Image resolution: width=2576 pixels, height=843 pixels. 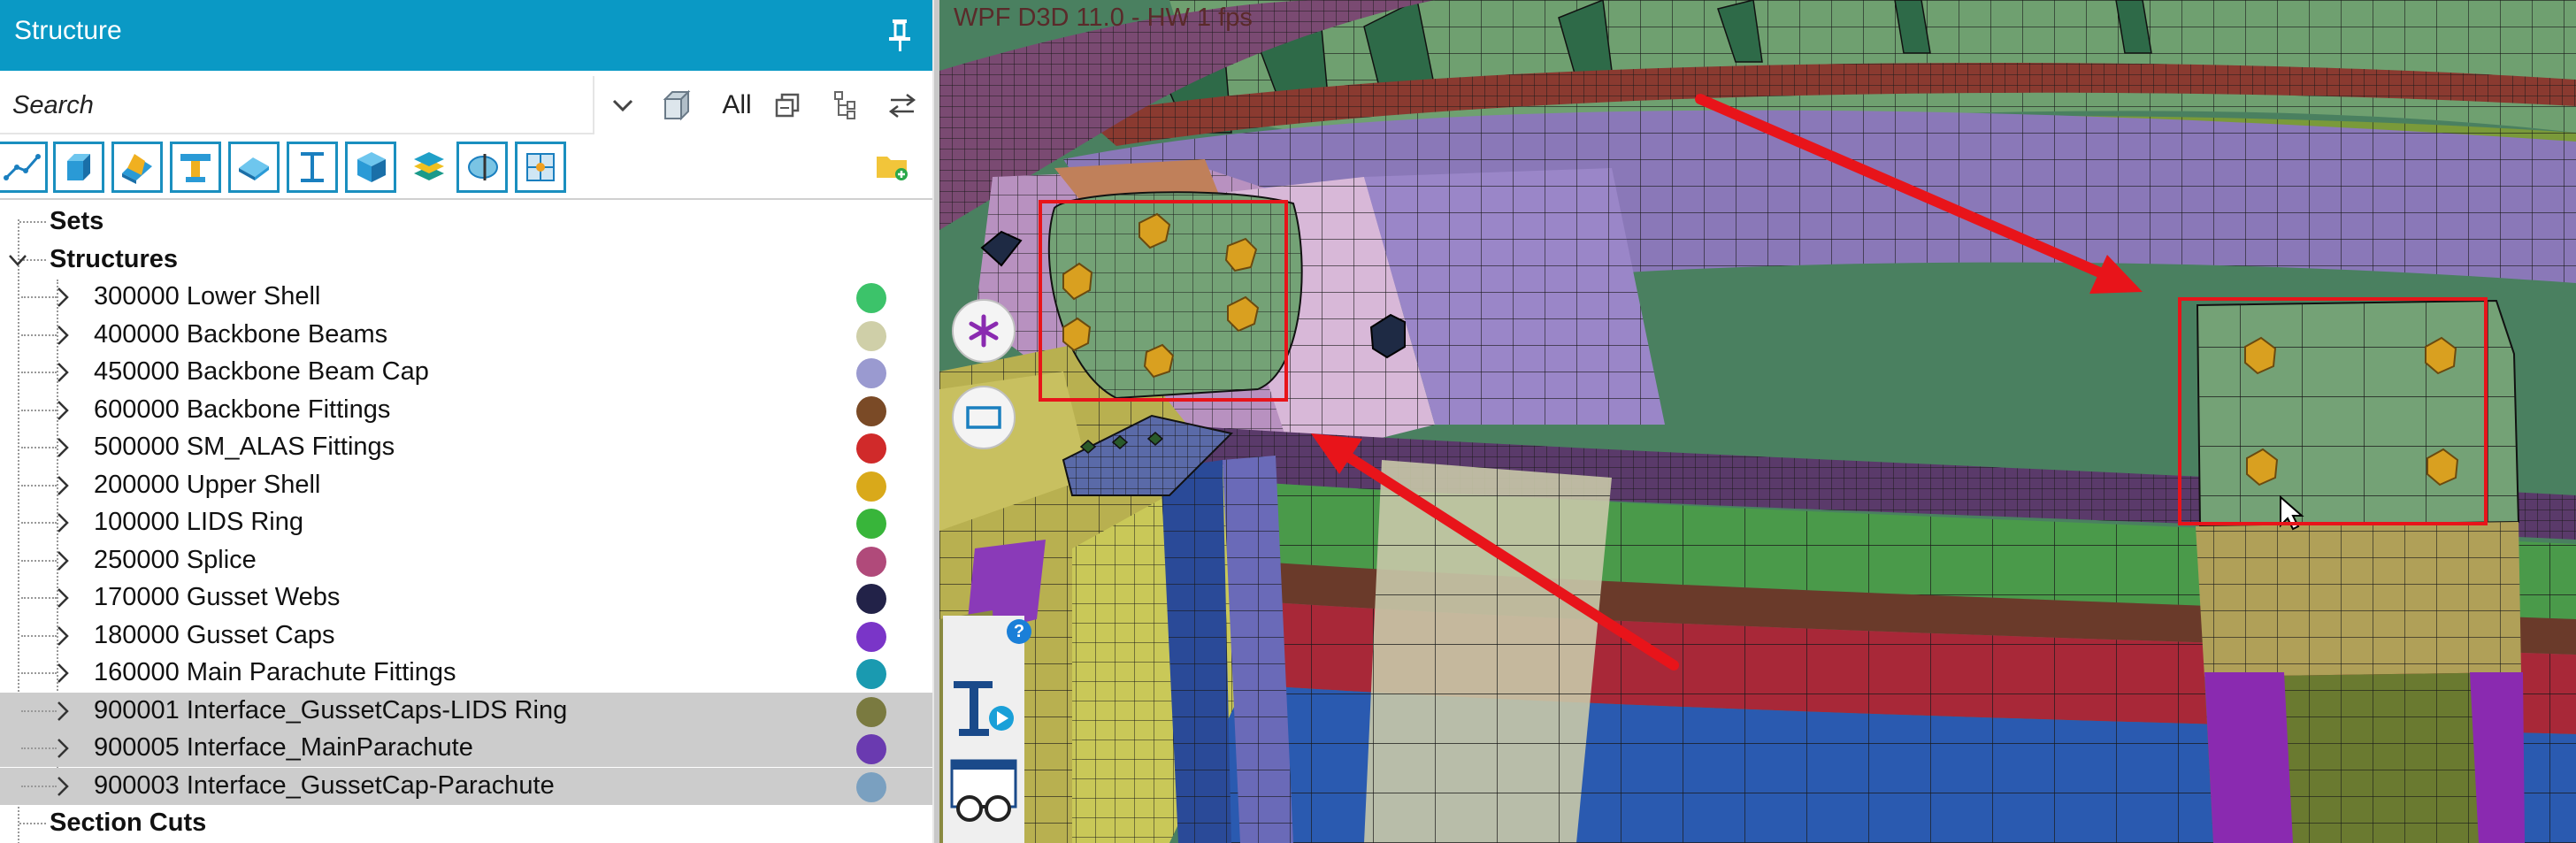 What do you see at coordinates (466, 447) in the screenshot?
I see `tree-item-structure: 500000 SM_ALAS Fittings` at bounding box center [466, 447].